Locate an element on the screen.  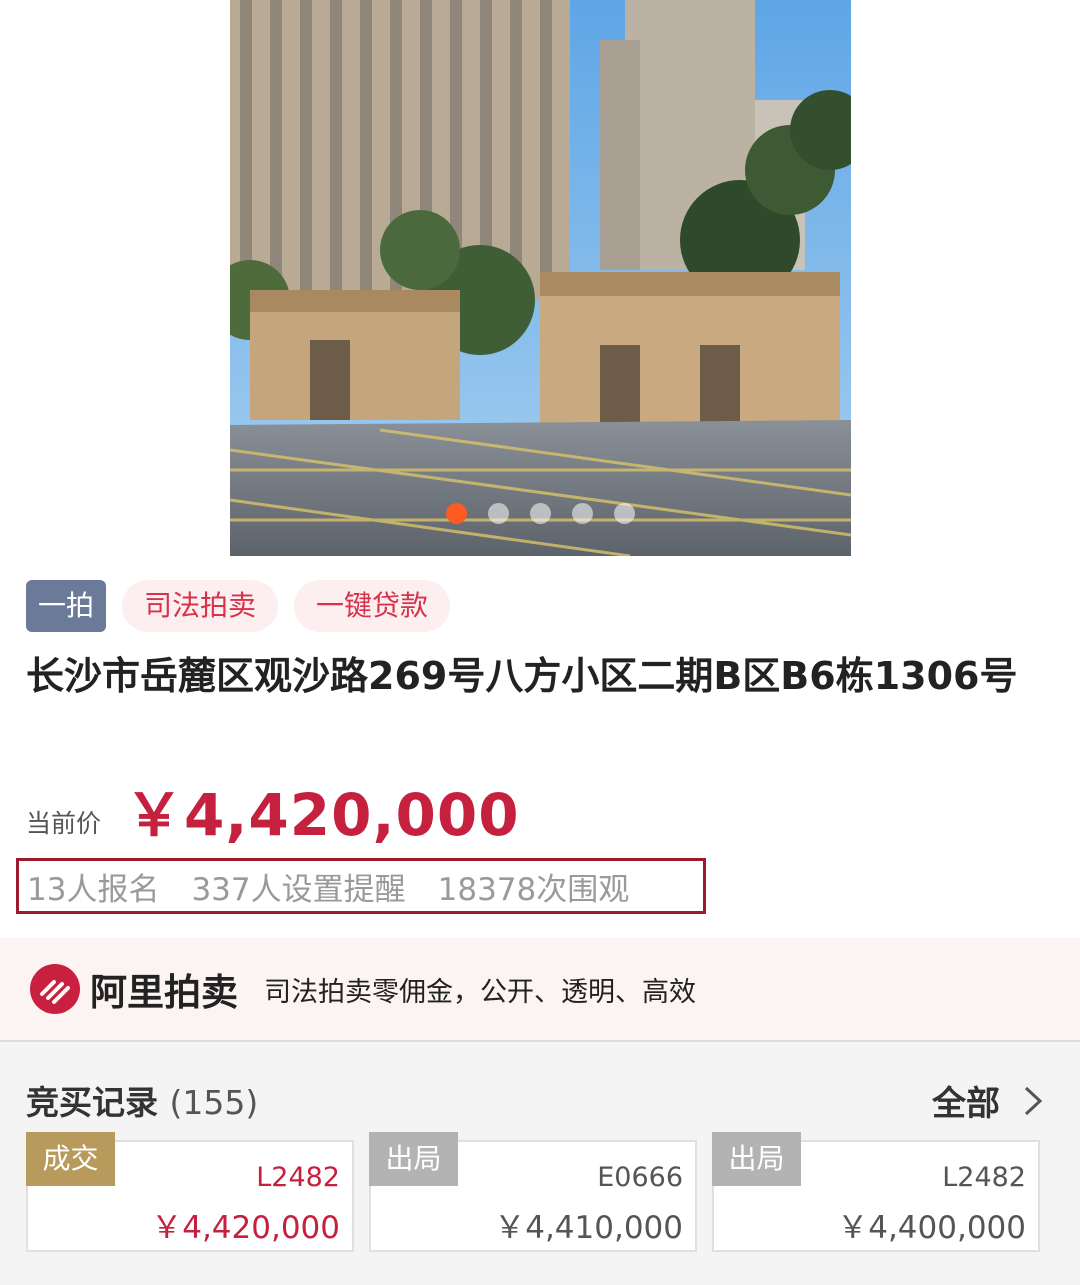
bid-records-count: (155) is located at coordinates (214, 1102).